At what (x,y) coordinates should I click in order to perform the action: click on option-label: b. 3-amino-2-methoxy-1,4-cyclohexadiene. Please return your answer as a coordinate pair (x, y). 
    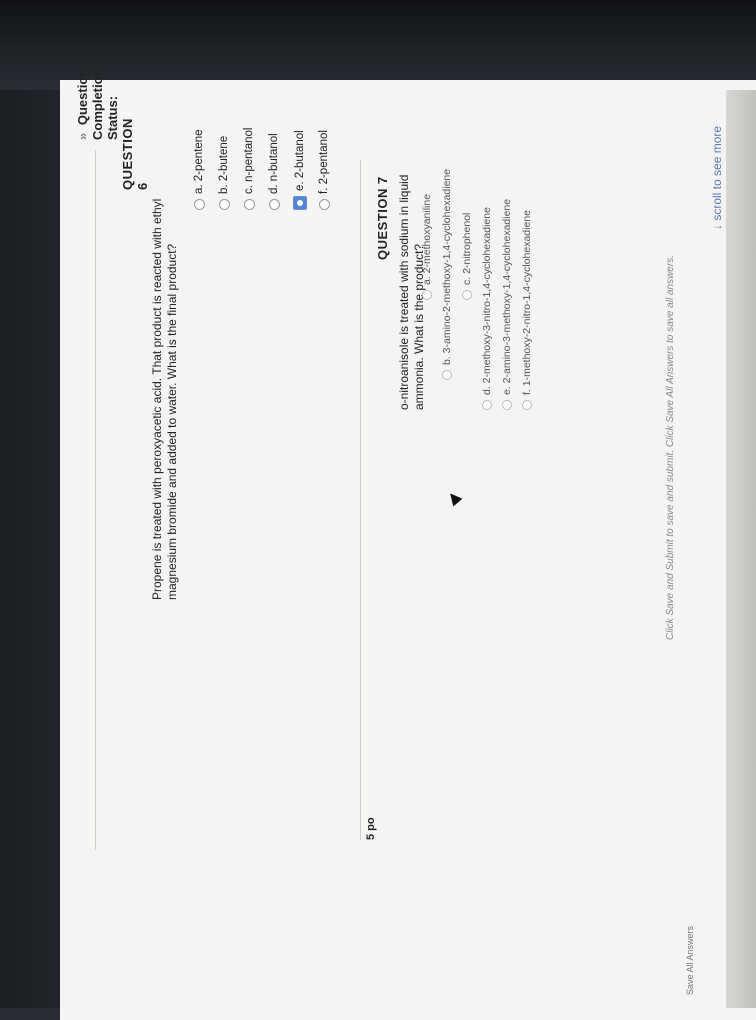
    Looking at the image, I should click on (447, 266).